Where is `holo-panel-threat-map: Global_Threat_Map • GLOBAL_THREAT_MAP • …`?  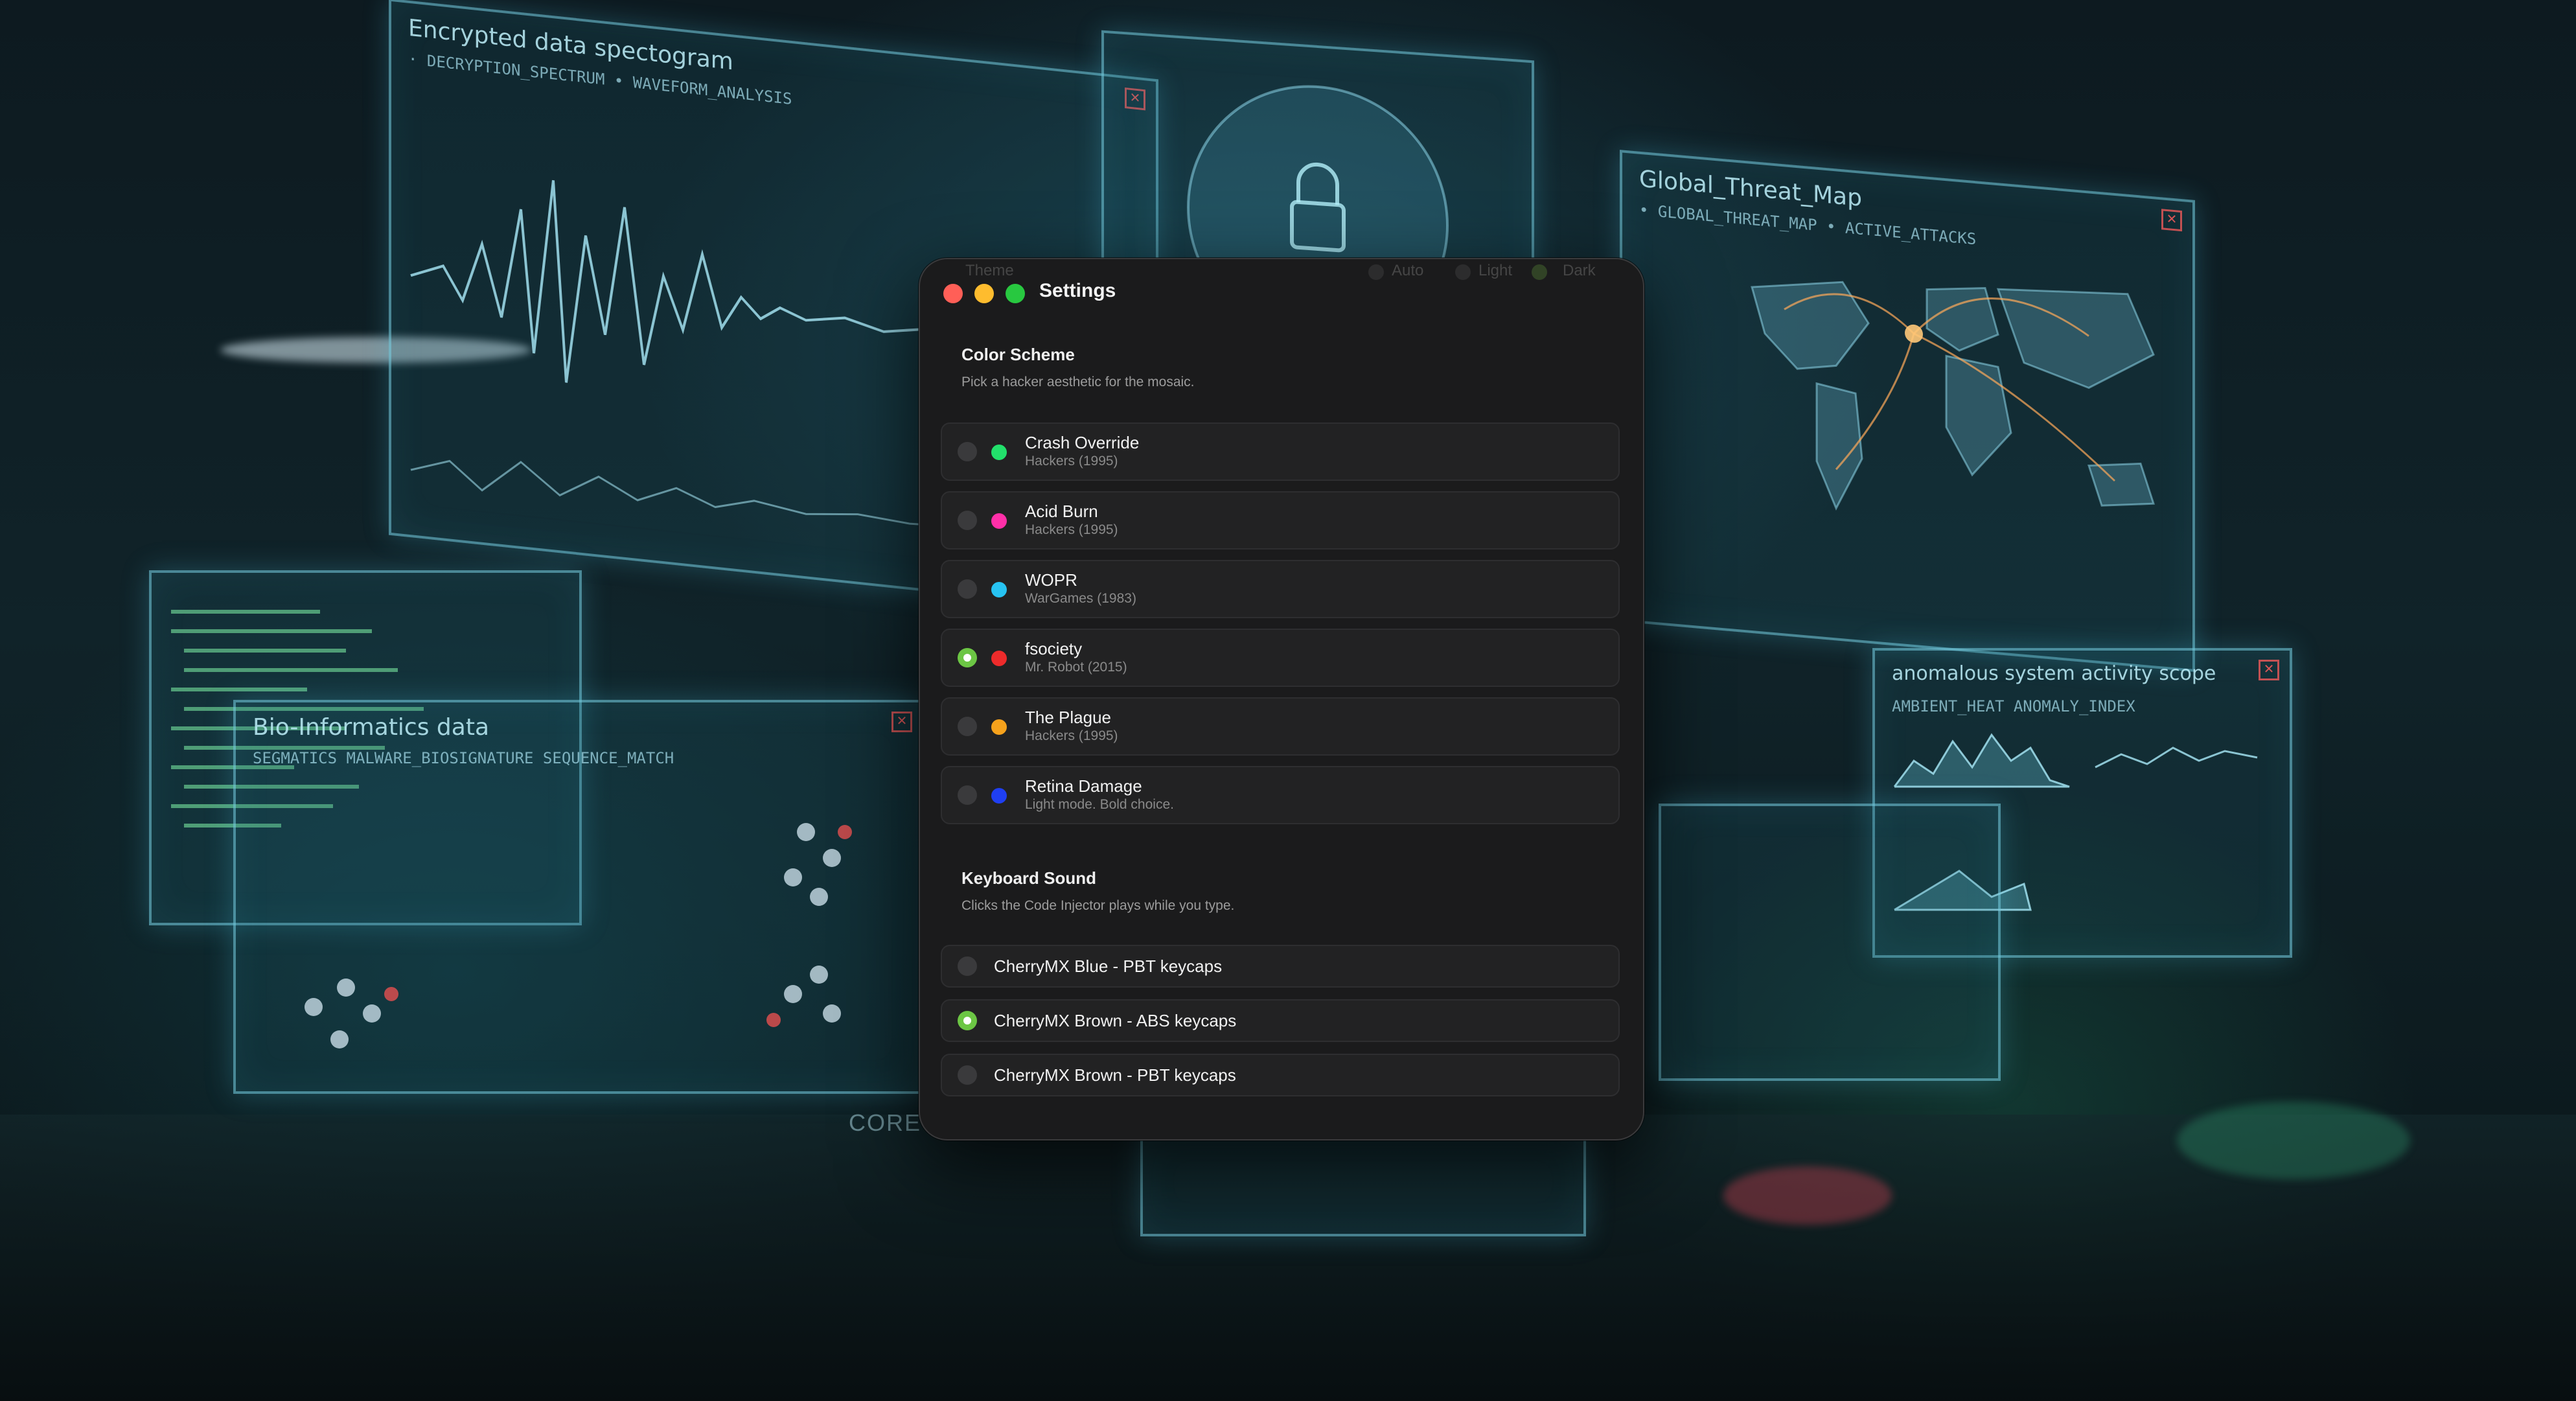
holo-panel-threat-map: Global_Threat_Map • GLOBAL_THREAT_MAP • … is located at coordinates (1907, 411).